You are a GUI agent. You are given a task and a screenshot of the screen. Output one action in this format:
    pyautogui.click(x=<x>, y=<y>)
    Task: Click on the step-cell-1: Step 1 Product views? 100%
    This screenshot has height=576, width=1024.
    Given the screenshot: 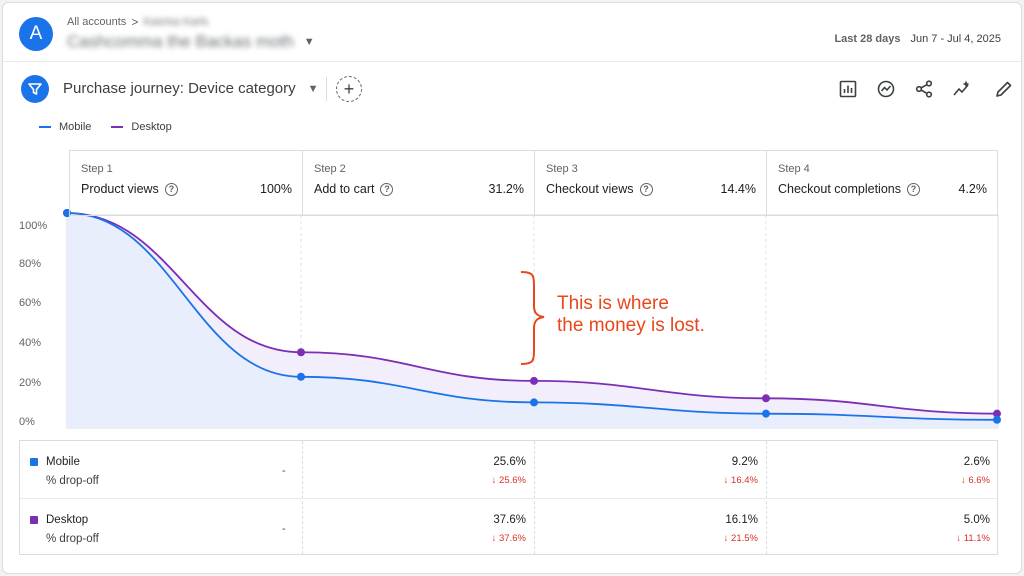 What is the action you would take?
    pyautogui.click(x=186, y=183)
    